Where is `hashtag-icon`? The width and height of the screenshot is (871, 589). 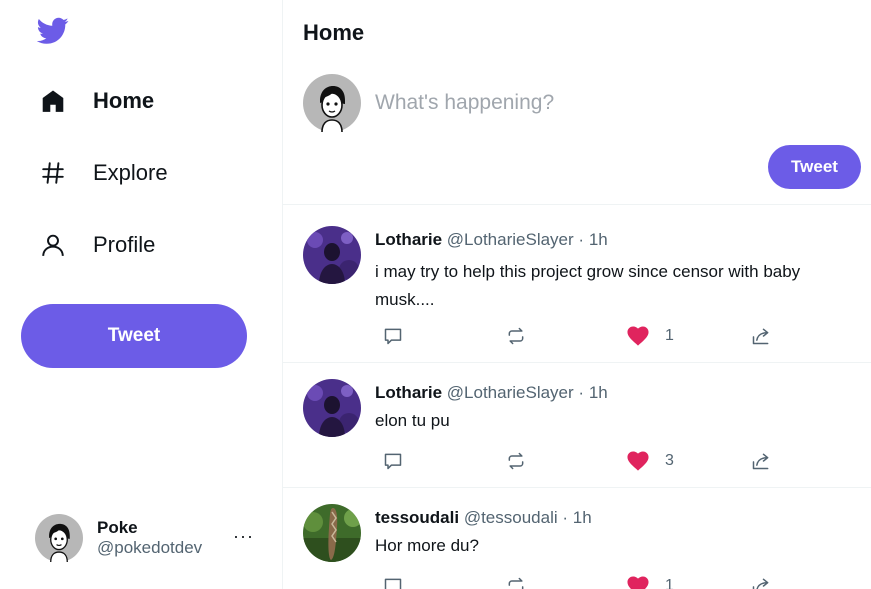
hashtag-icon is located at coordinates (53, 173).